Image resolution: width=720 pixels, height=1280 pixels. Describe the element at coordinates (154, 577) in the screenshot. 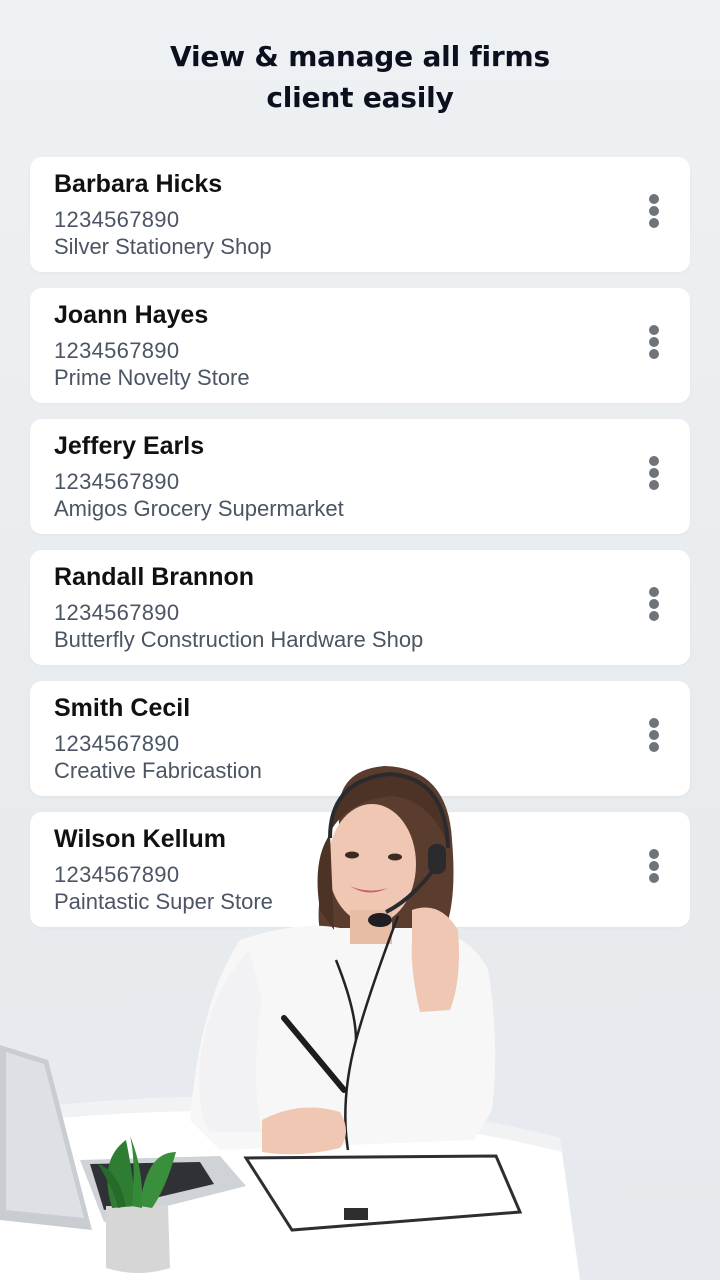

I see `client-name: Randall Brannon` at that location.